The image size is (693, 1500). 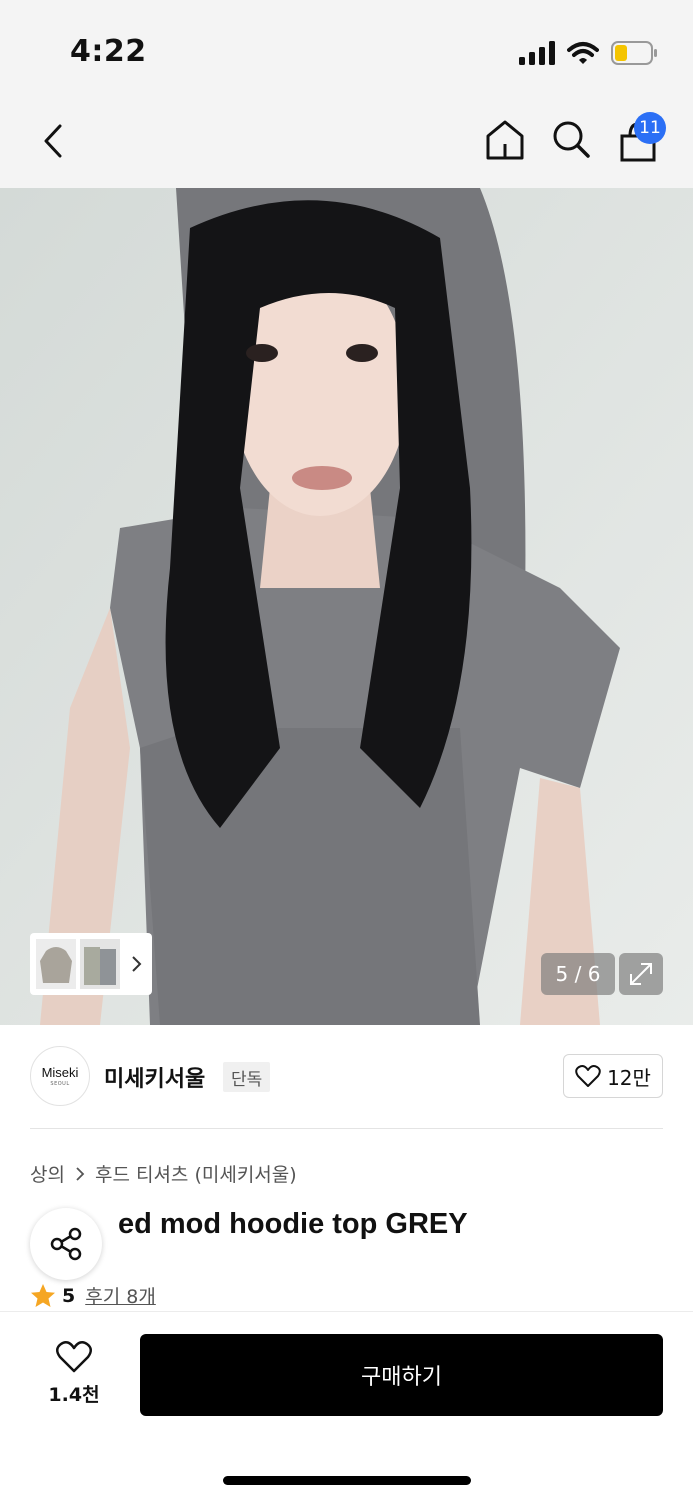 What do you see at coordinates (346, 1077) in the screenshot?
I see `brand-row: Miseki SEOUL 미세키서울 단독 12만` at bounding box center [346, 1077].